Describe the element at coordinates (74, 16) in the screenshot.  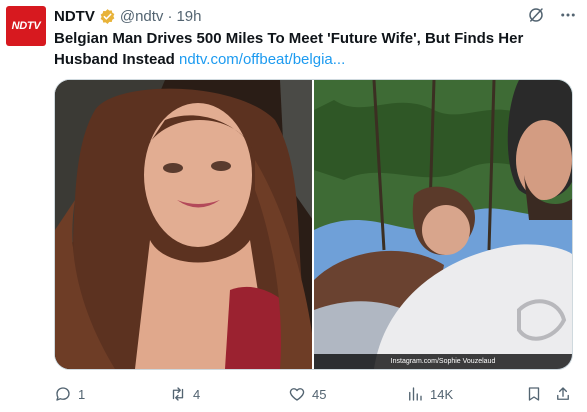
I see `author-name: NDTV` at that location.